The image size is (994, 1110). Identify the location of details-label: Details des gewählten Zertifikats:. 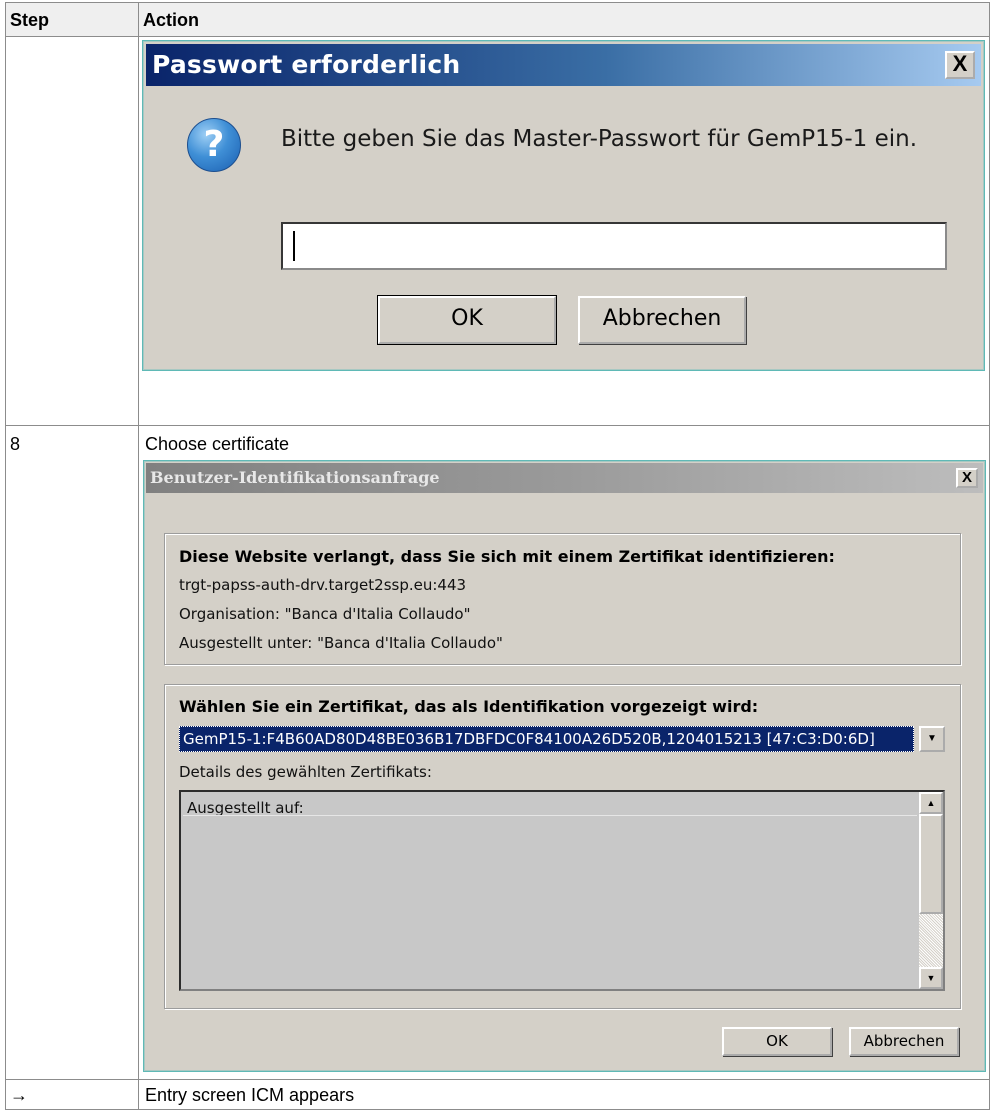
(305, 772).